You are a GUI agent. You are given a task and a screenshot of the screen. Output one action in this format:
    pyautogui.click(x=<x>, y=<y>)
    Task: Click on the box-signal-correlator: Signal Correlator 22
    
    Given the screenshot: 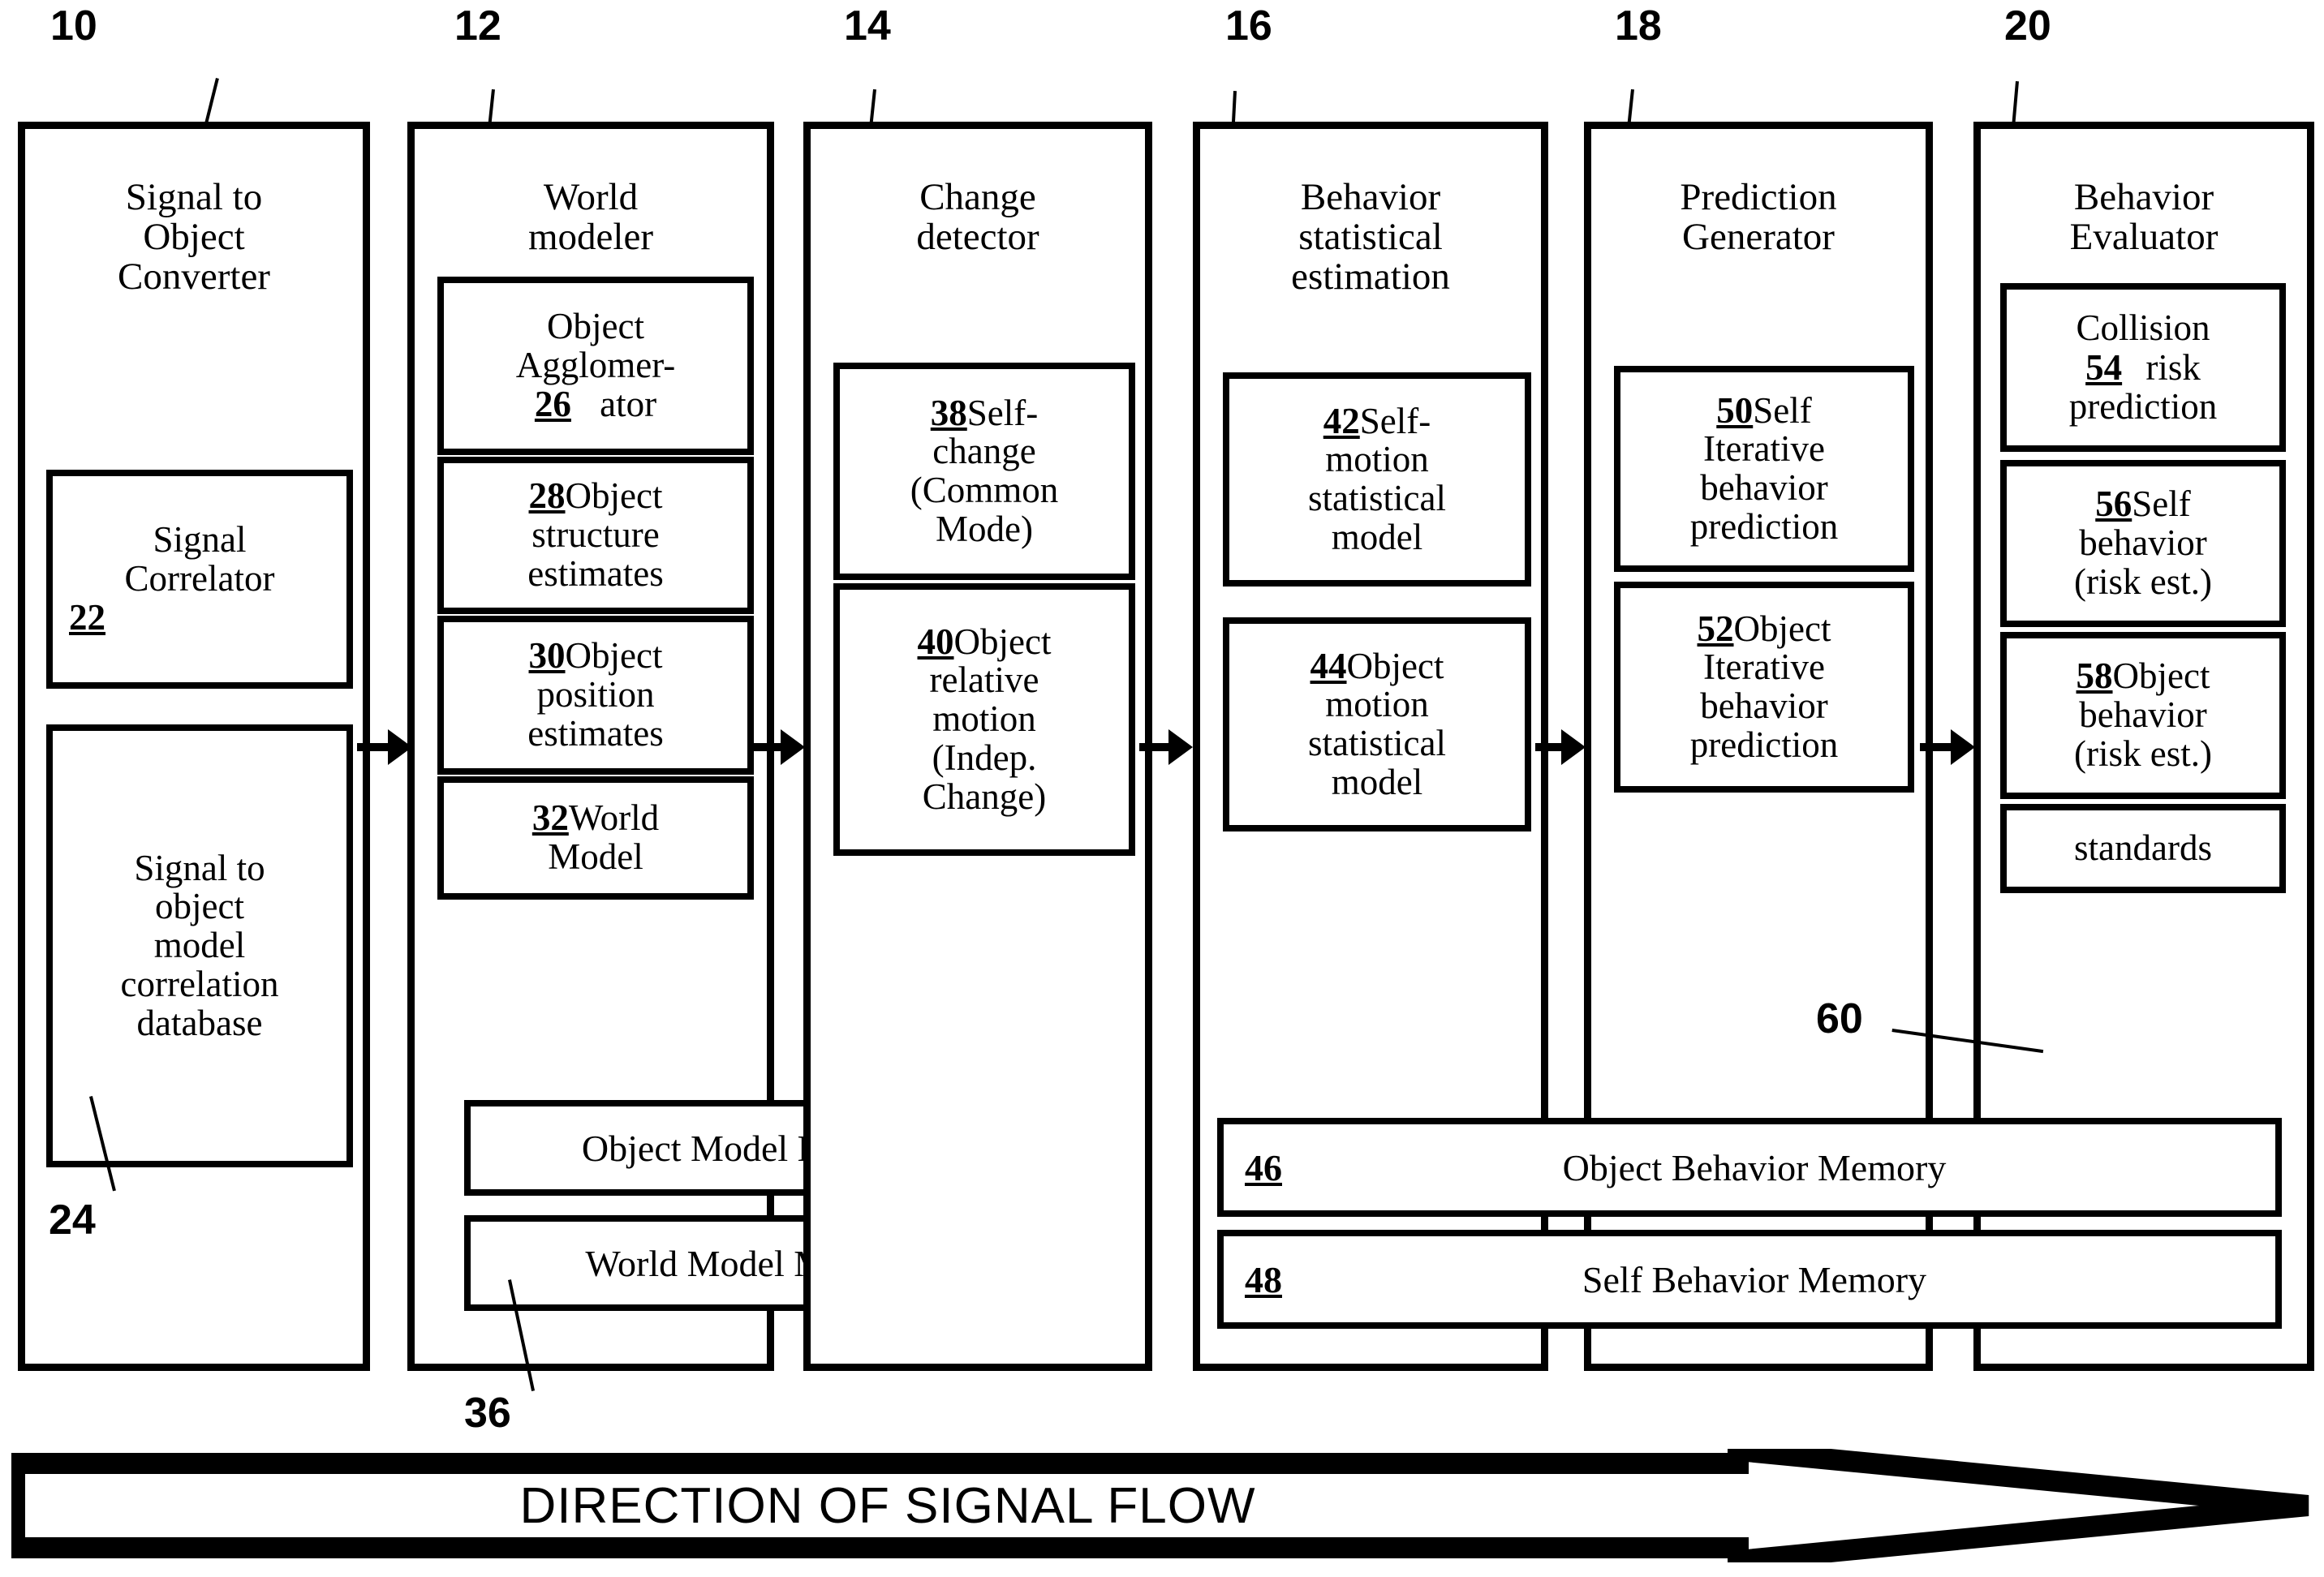 What is the action you would take?
    pyautogui.click(x=199, y=579)
    